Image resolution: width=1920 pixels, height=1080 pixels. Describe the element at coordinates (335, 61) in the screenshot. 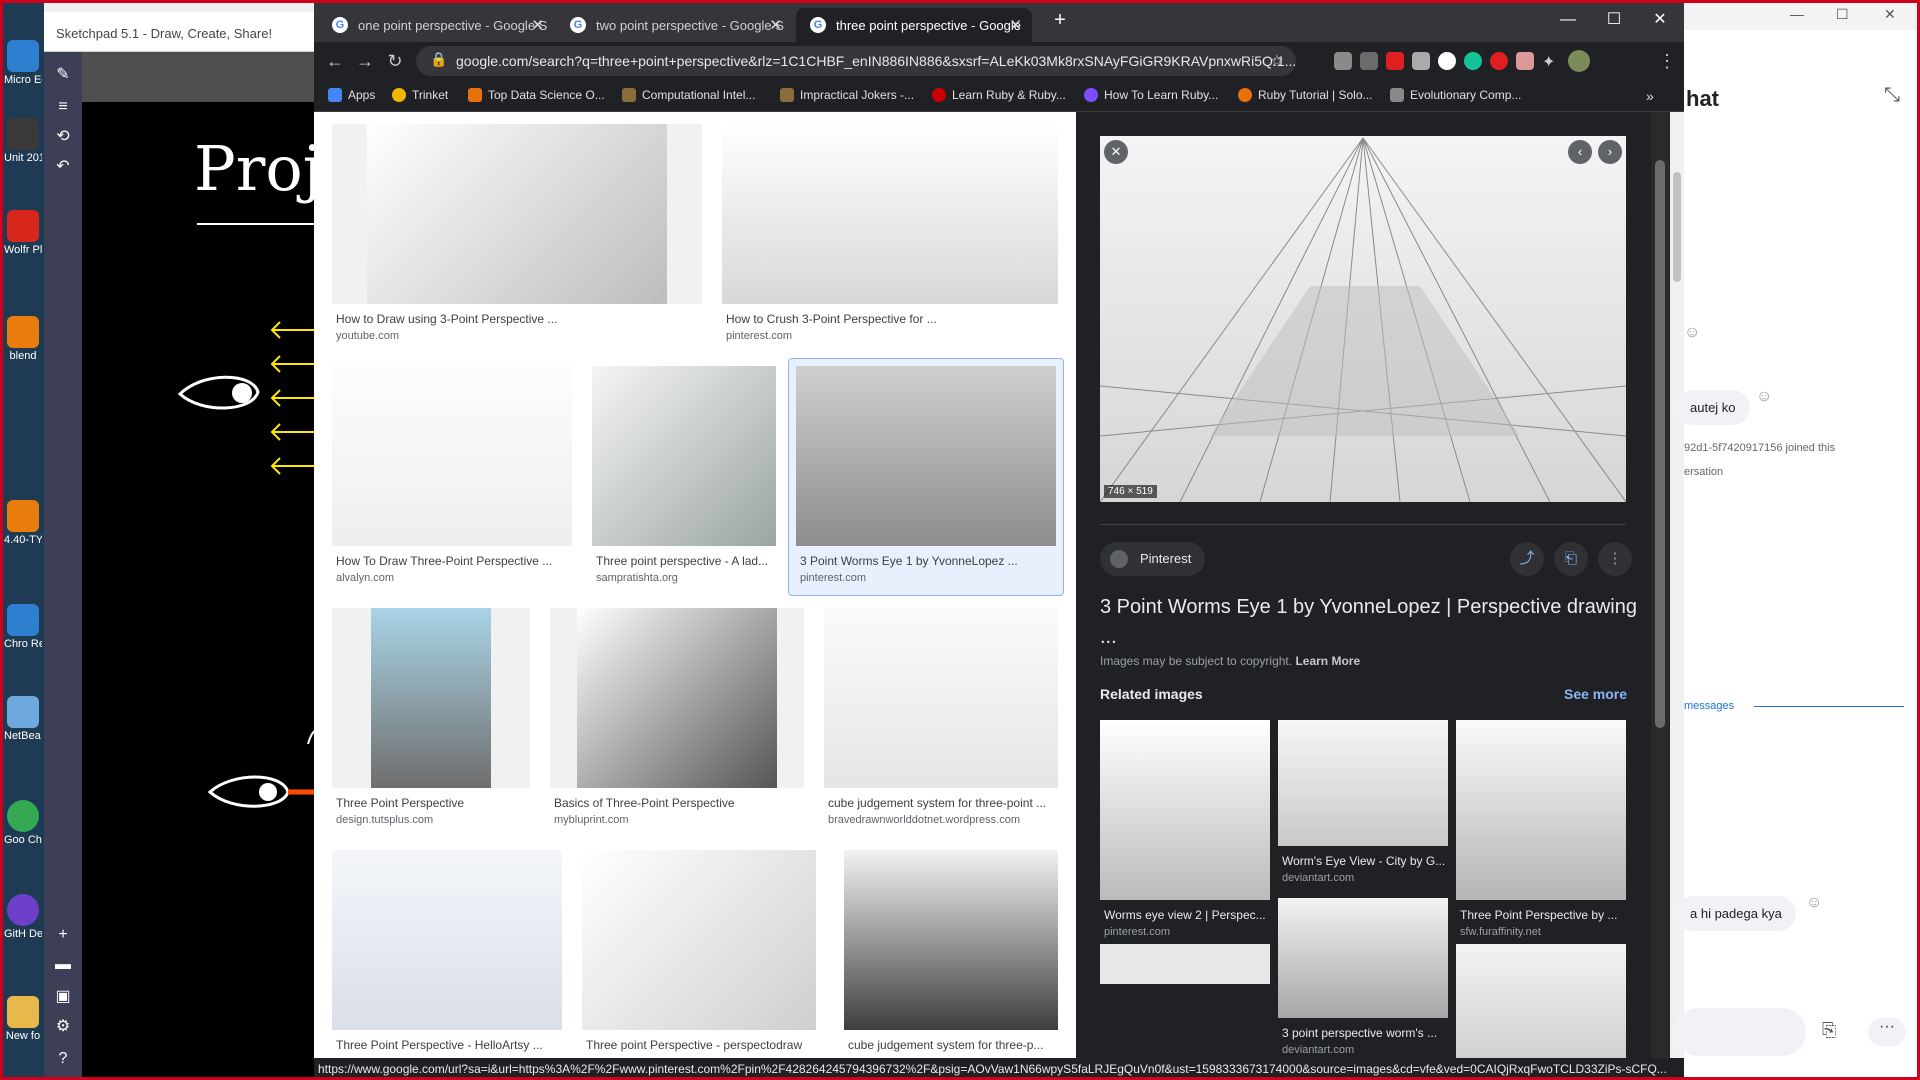

I see `back-icon: ←` at that location.